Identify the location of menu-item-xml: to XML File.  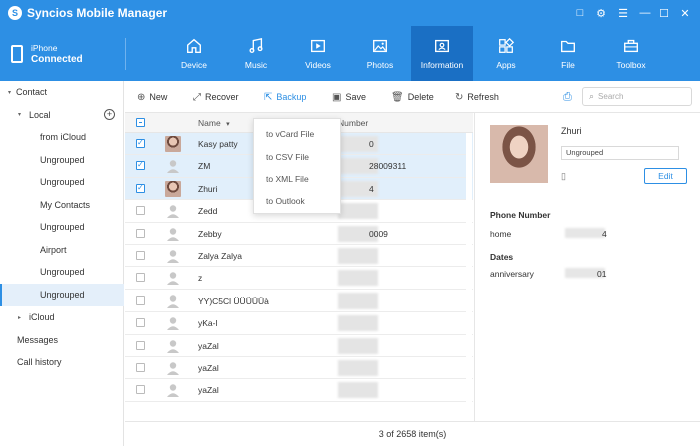
(287, 179).